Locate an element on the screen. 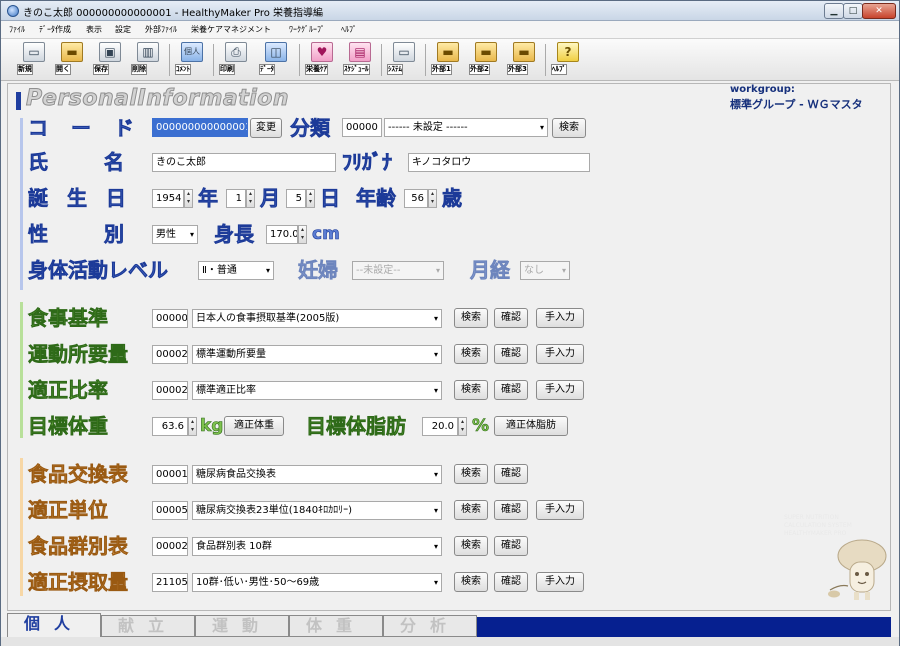 This screenshot has width=900, height=646. exchange-table-dropdown: 糖尿病食品交換表 ▾ is located at coordinates (317, 474).